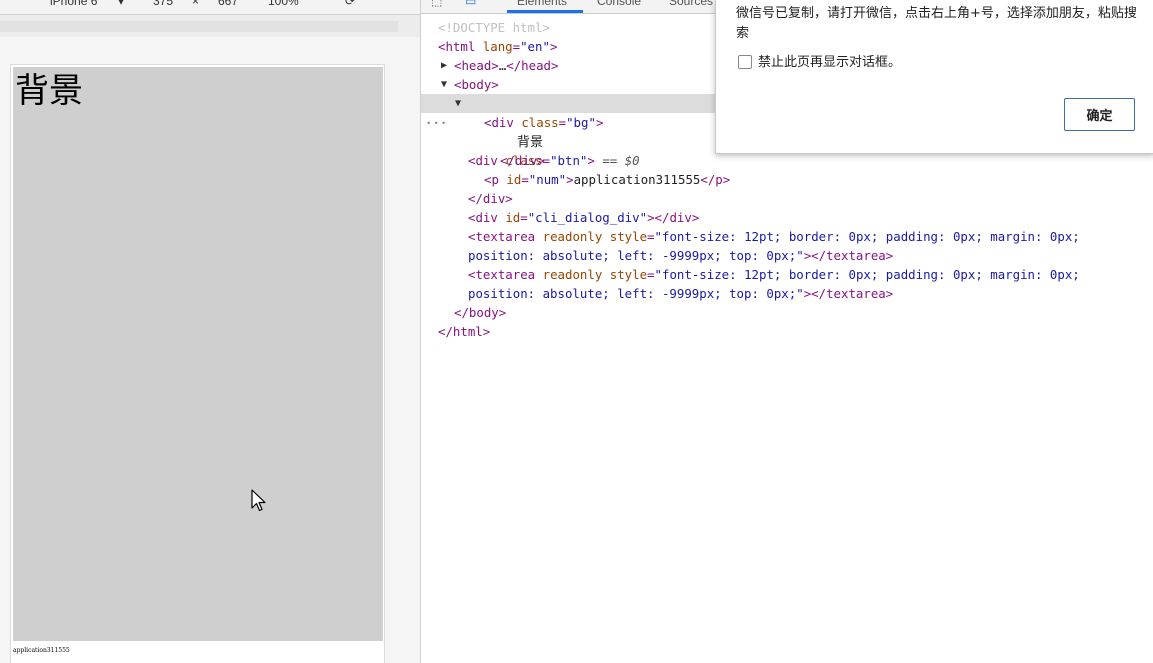 The image size is (1153, 663). What do you see at coordinates (1099, 114) in the screenshot?
I see `ok-button: 确定` at bounding box center [1099, 114].